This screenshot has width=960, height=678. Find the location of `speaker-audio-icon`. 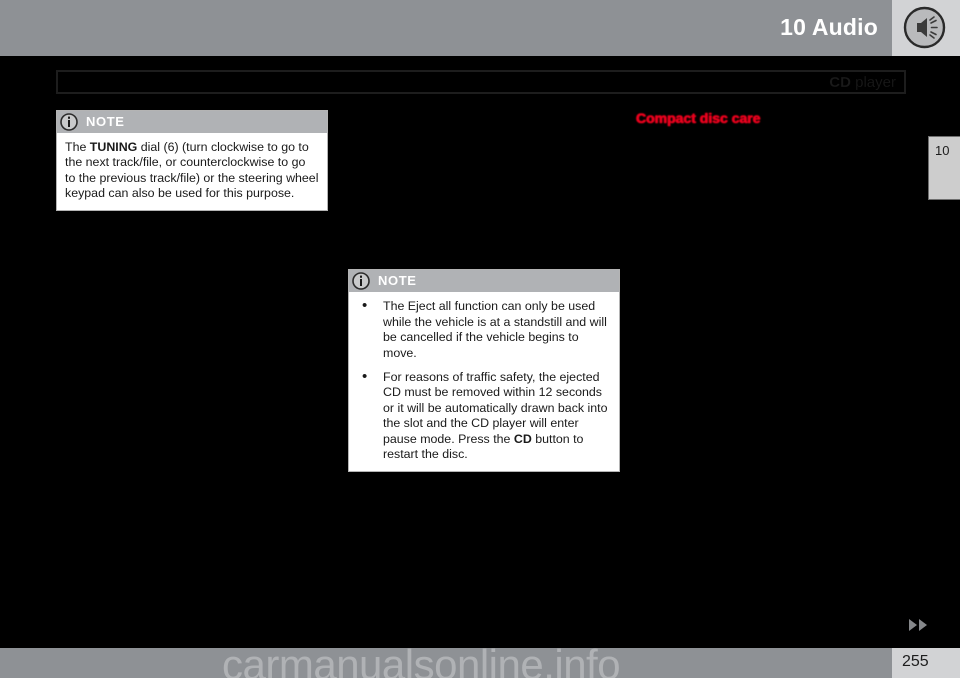

speaker-audio-icon is located at coordinates (924, 27).